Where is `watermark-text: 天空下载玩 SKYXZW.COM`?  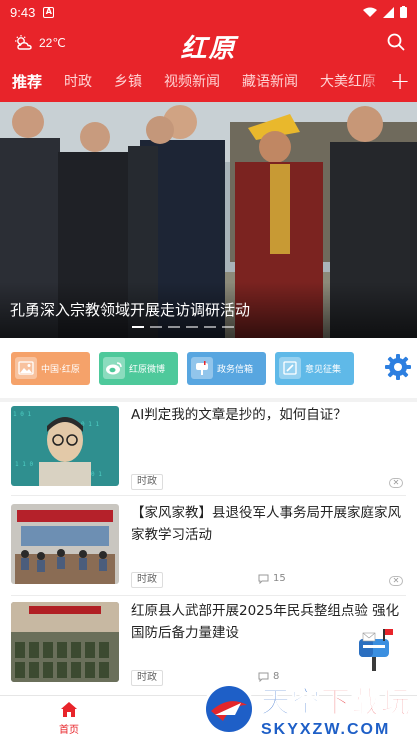 watermark-text: 天空下载玩 SKYXZW.COM is located at coordinates (335, 709).